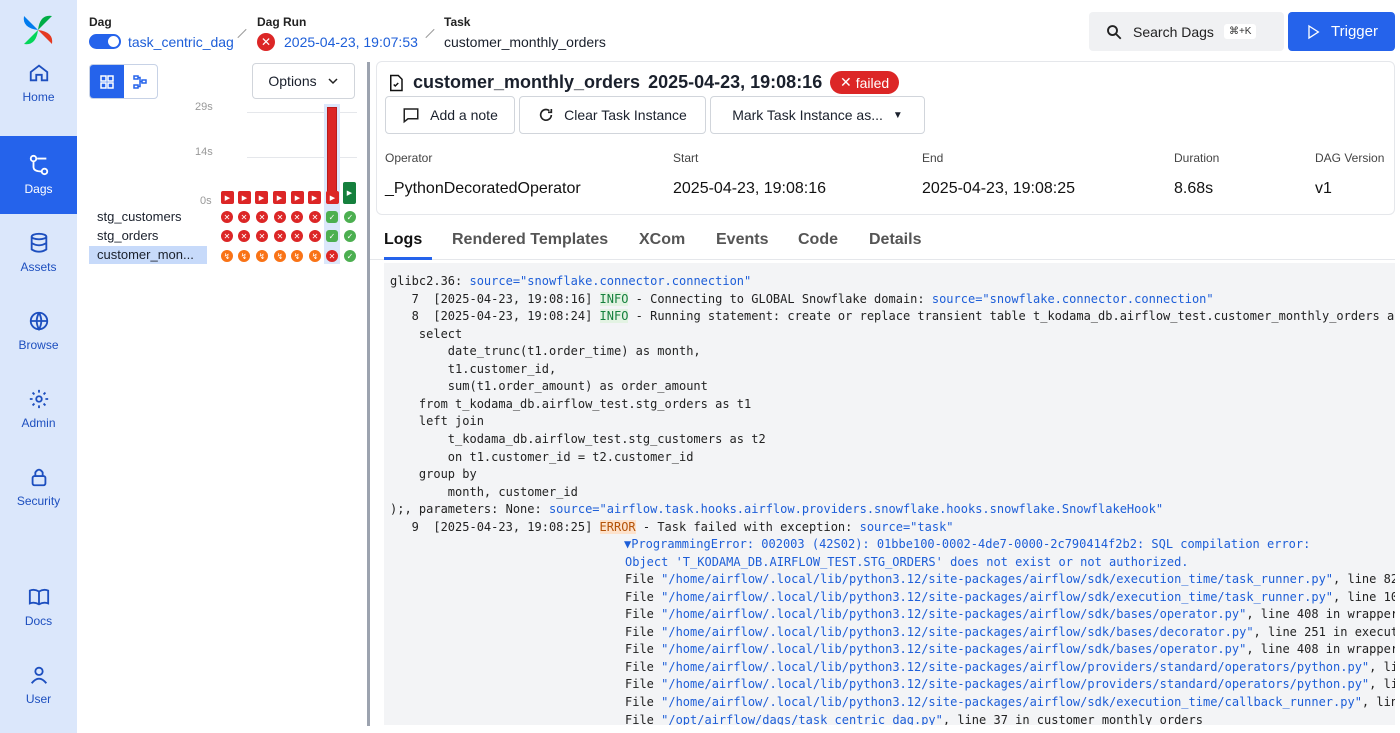 The height and width of the screenshot is (733, 1400). Describe the element at coordinates (1323, 188) in the screenshot. I see `dag-version-value: v1` at that location.